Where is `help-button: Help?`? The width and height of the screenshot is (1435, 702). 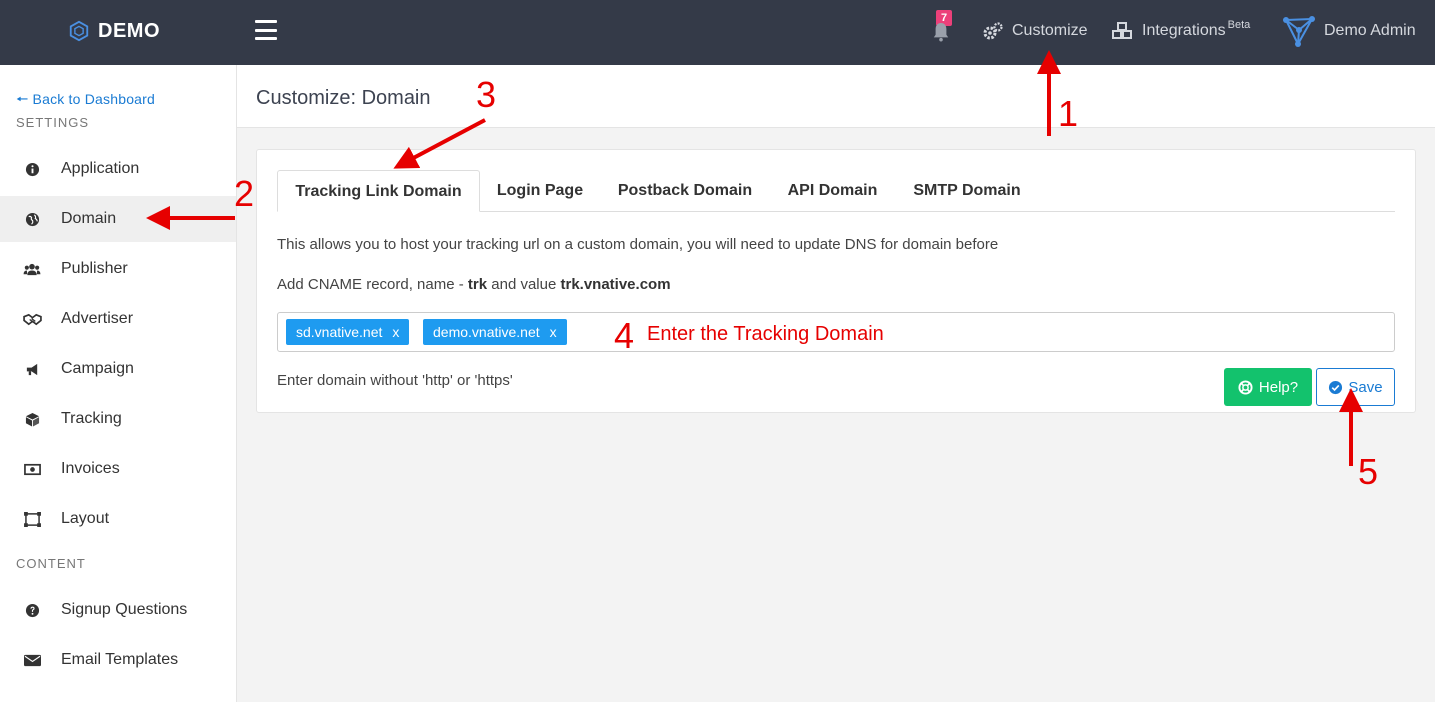
help-button: Help? is located at coordinates (1268, 387).